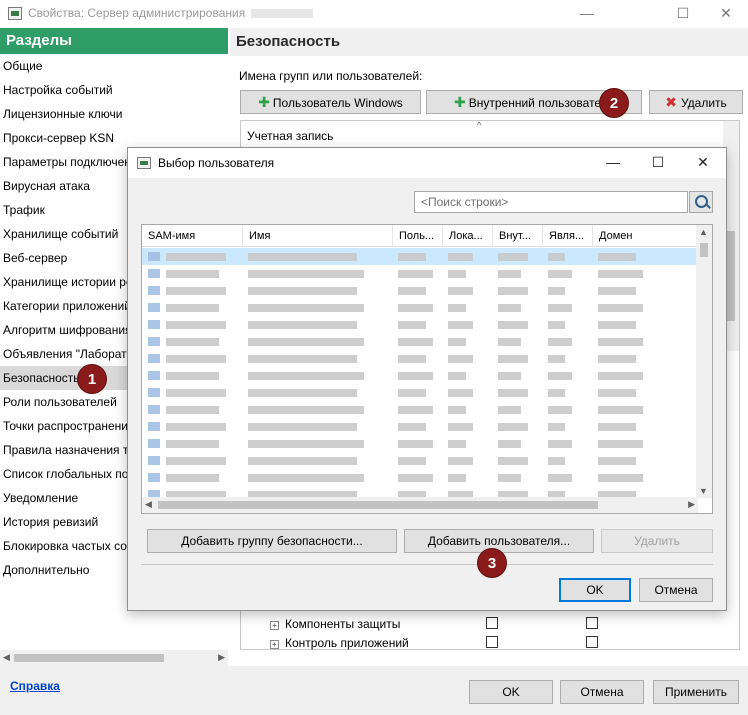  I want to click on sections-horizontal-scrollbar: ◀ ▶, so click(114, 658).